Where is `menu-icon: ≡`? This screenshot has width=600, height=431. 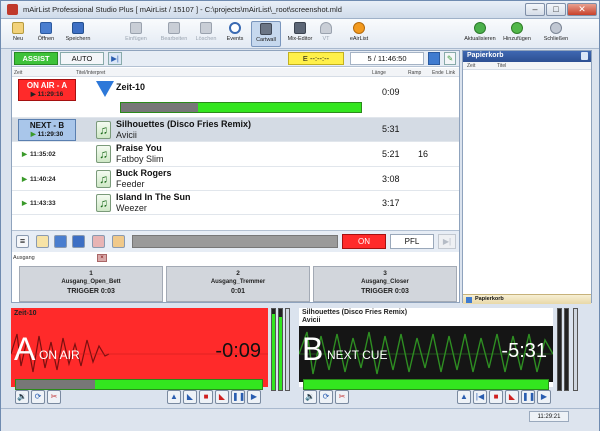
menu-icon: ≡ is located at coordinates (22, 241).